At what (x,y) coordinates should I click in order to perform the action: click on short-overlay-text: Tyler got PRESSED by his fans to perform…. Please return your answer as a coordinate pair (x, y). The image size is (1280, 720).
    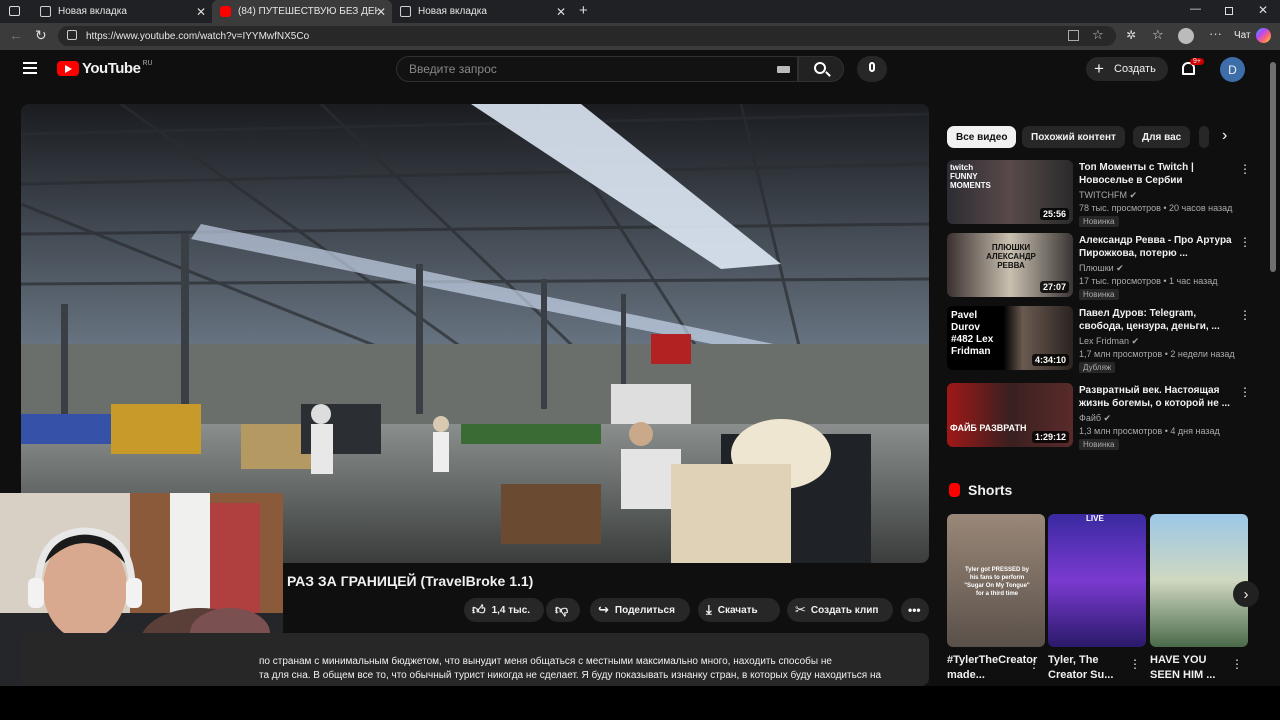
    Looking at the image, I should click on (997, 582).